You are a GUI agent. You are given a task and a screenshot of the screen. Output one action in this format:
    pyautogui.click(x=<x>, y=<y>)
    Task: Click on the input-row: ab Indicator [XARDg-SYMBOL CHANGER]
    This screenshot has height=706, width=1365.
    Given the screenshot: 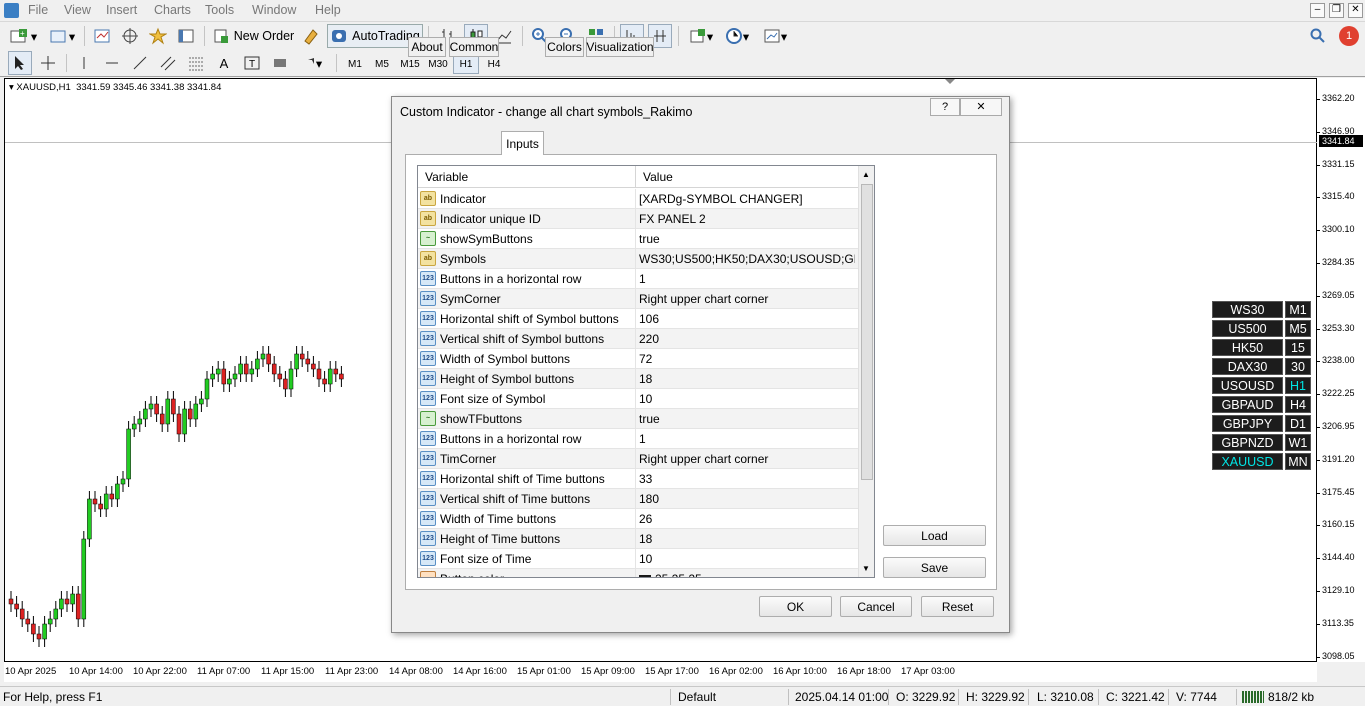 What is the action you would take?
    pyautogui.click(x=638, y=199)
    